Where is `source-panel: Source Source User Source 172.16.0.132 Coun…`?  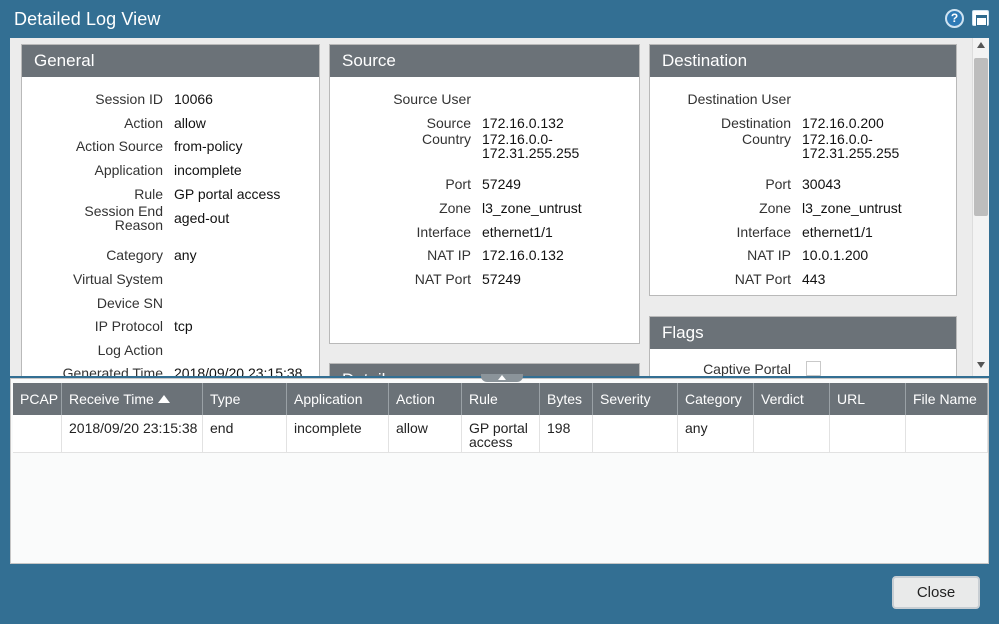 source-panel: Source Source User Source 172.16.0.132 Coun… is located at coordinates (484, 194).